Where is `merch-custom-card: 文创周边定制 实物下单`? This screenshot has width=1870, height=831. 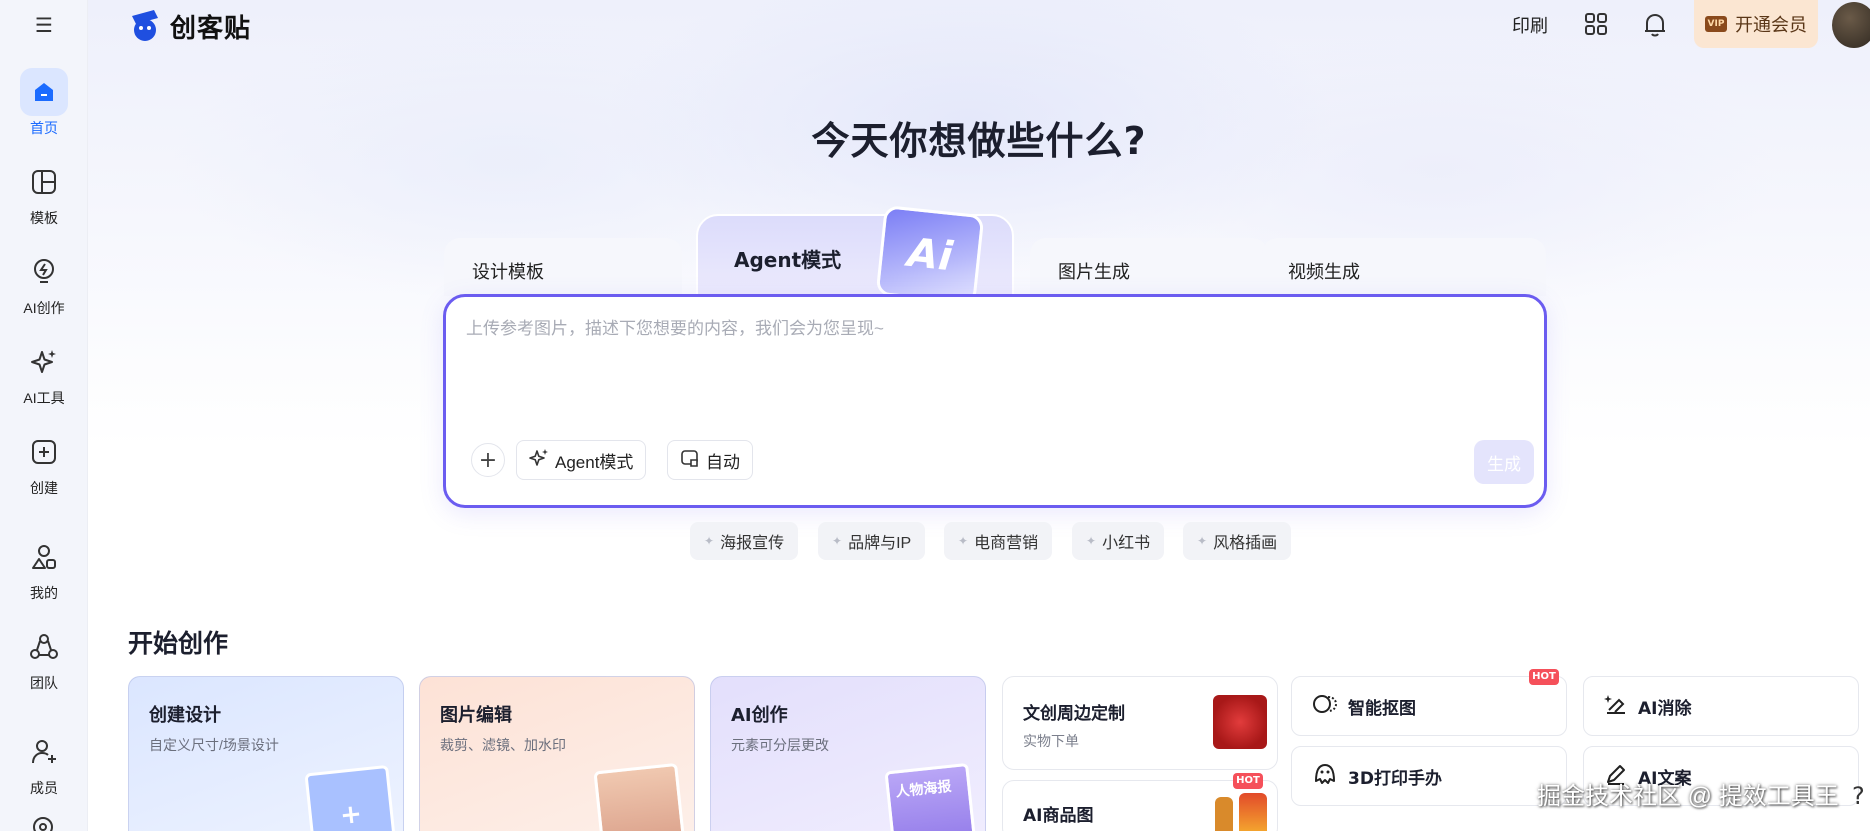
merch-custom-card: 文创周边定制 实物下单 is located at coordinates (1140, 723).